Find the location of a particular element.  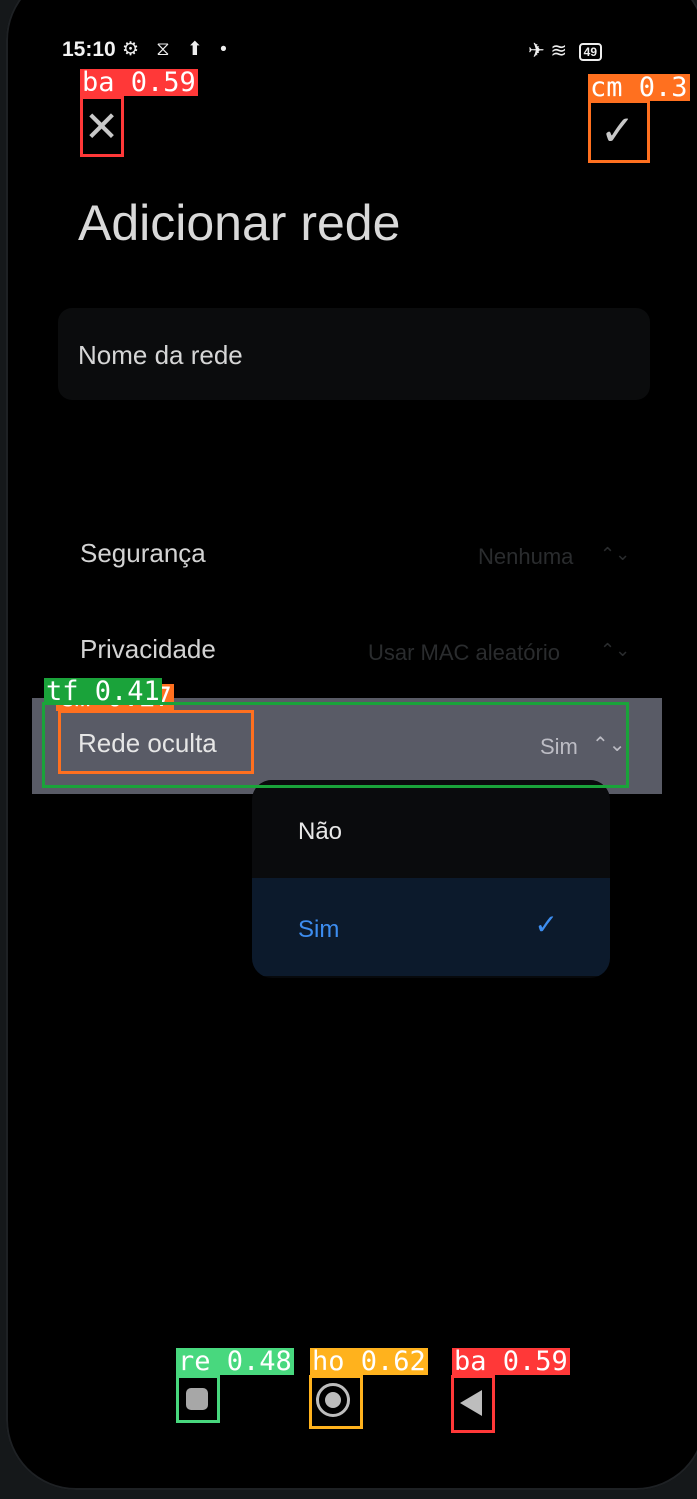

privacy-value: Usar MAC aleatório is located at coordinates (464, 652).